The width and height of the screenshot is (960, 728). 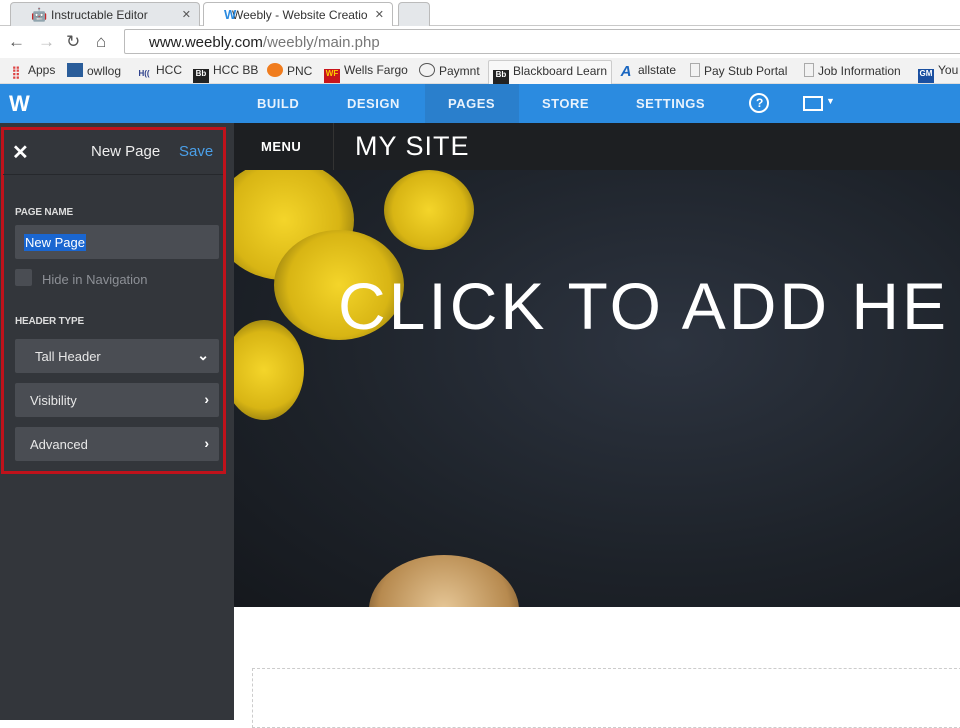 What do you see at coordinates (159, 73) in the screenshot?
I see `bookmark-hcc: H((HCC` at bounding box center [159, 73].